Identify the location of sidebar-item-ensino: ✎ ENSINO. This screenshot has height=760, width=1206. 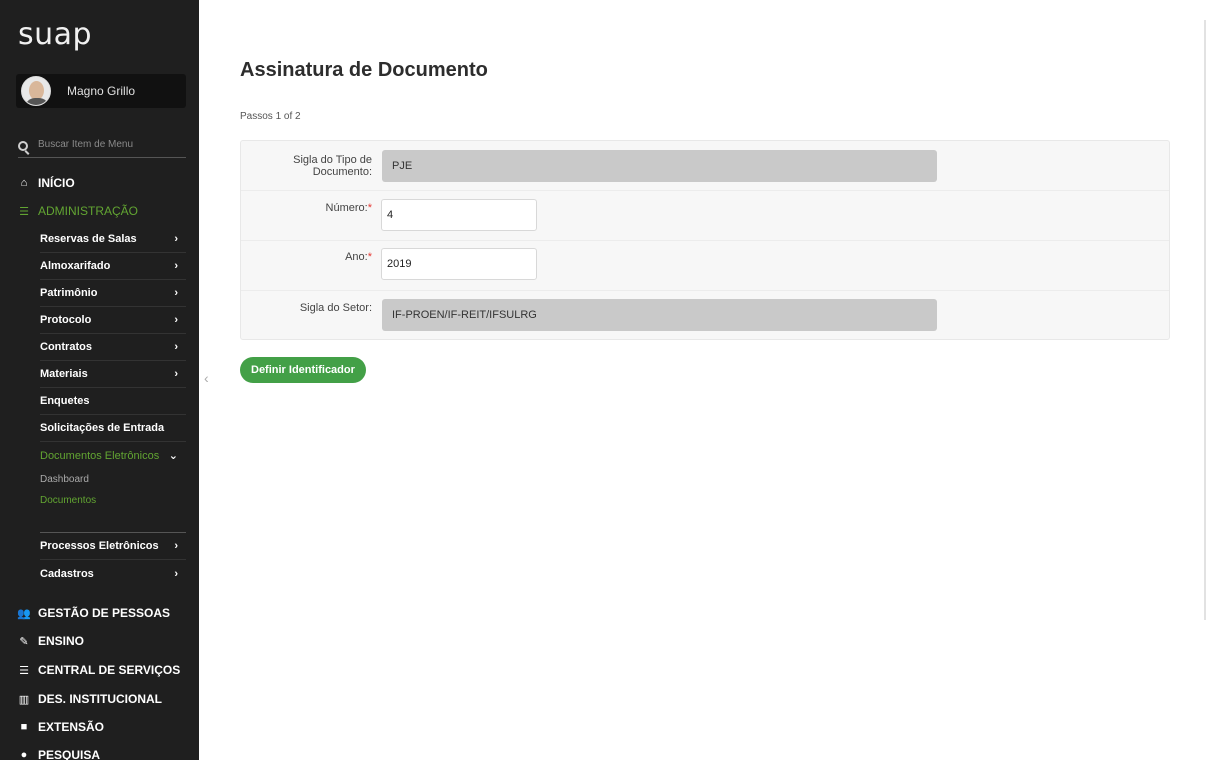
(99, 641).